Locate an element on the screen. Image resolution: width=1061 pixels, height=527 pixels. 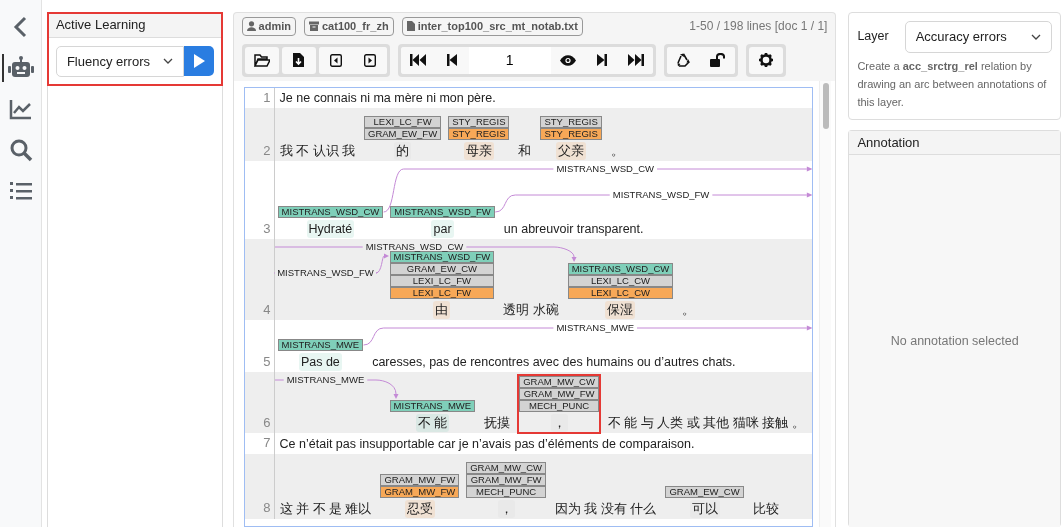
line-number: 8 is located at coordinates (259, 486).